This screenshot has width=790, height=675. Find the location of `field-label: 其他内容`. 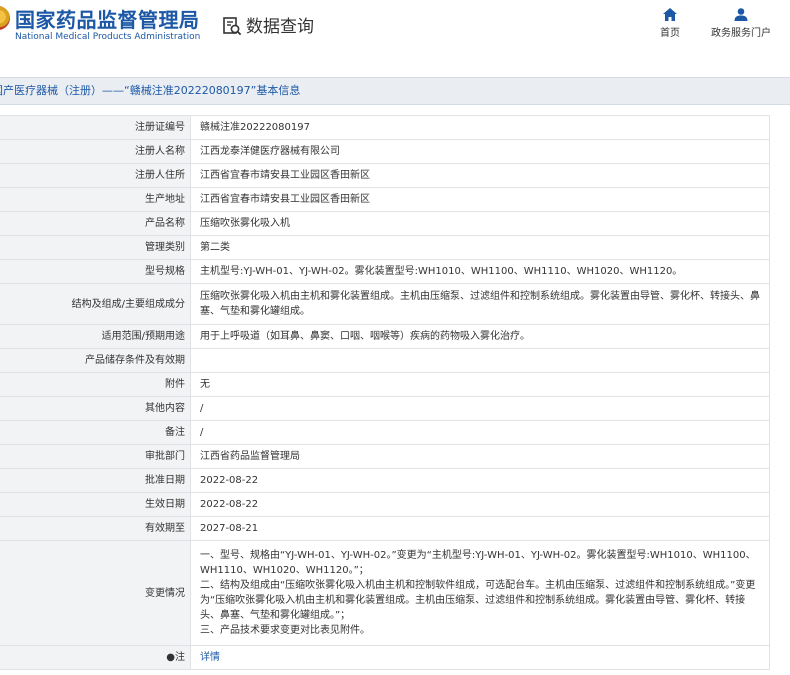

field-label: 其他内容 is located at coordinates (95, 408).